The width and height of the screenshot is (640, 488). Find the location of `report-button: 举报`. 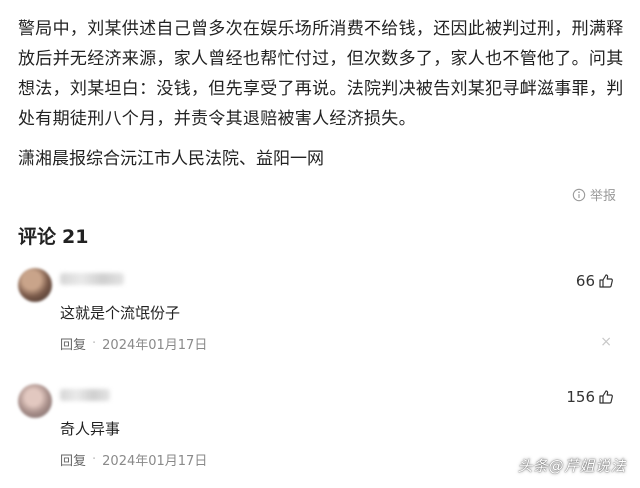

report-button: 举报 is located at coordinates (594, 194).